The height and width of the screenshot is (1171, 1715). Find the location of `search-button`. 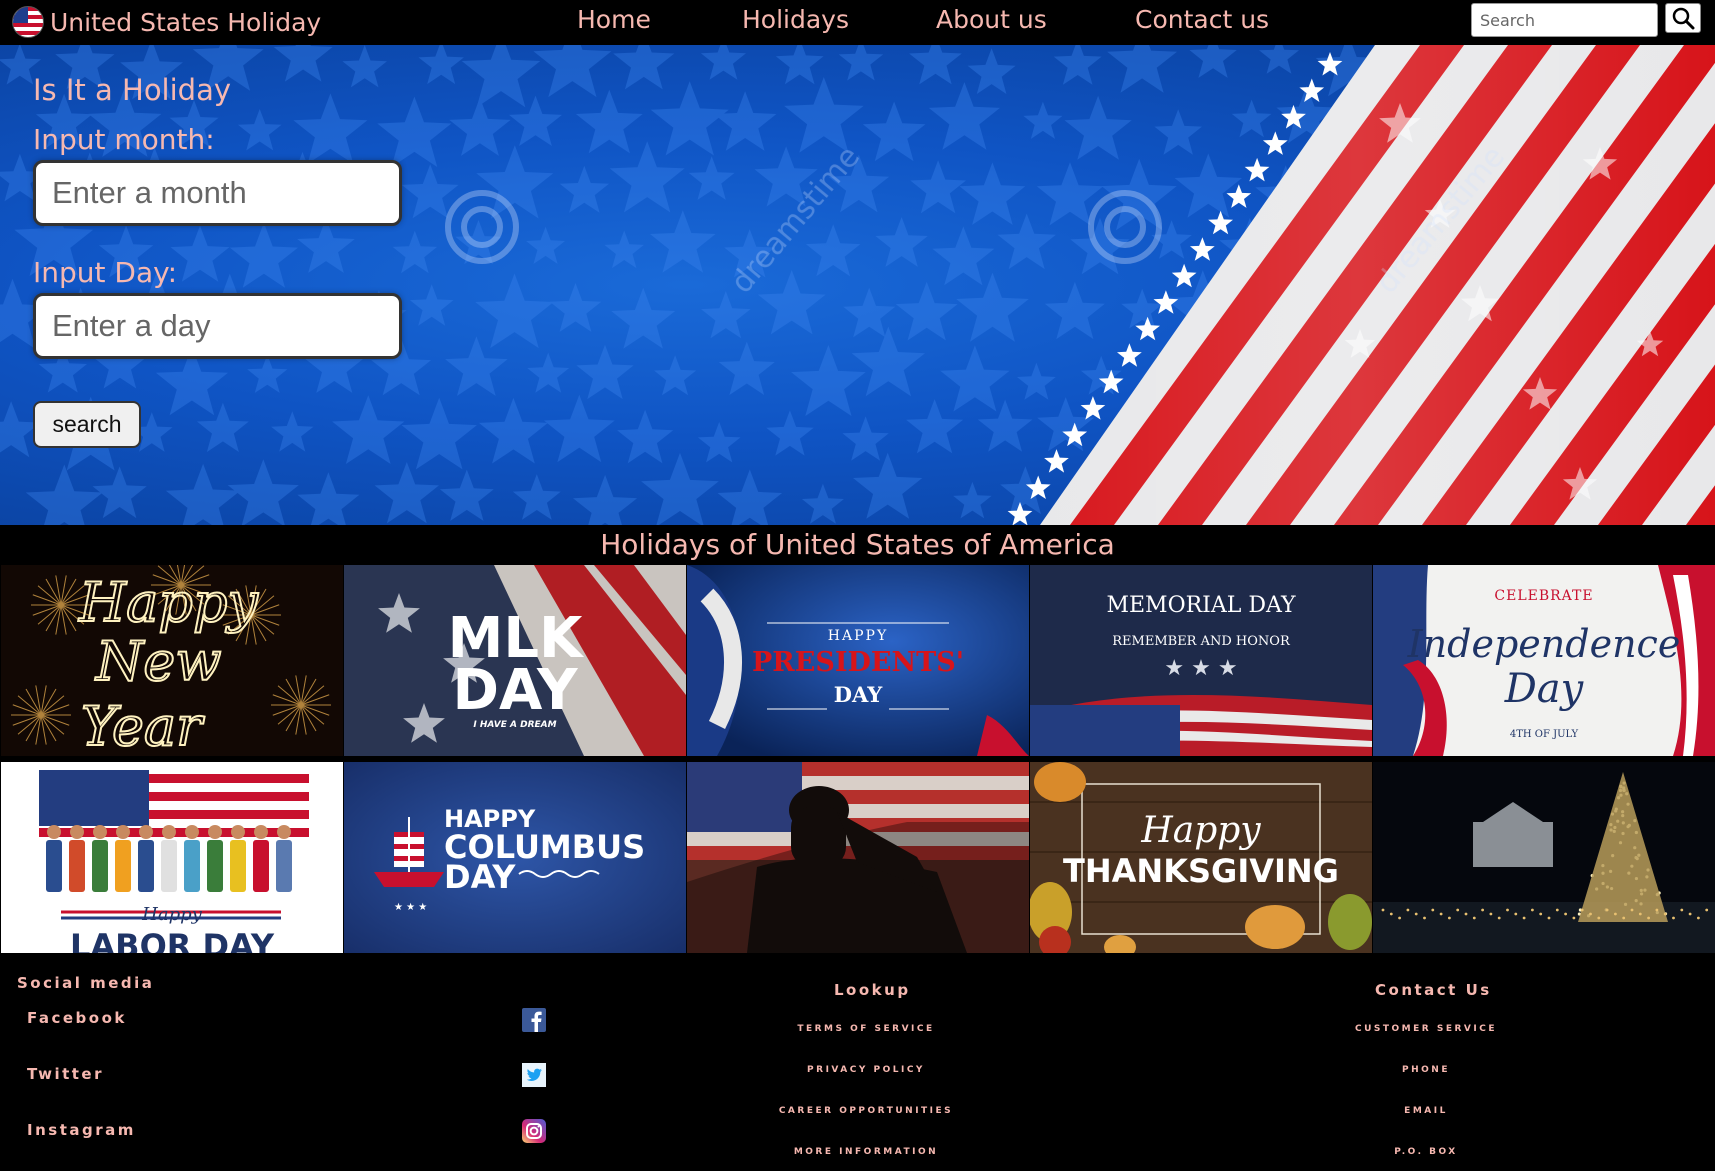

search-button is located at coordinates (1683, 18).